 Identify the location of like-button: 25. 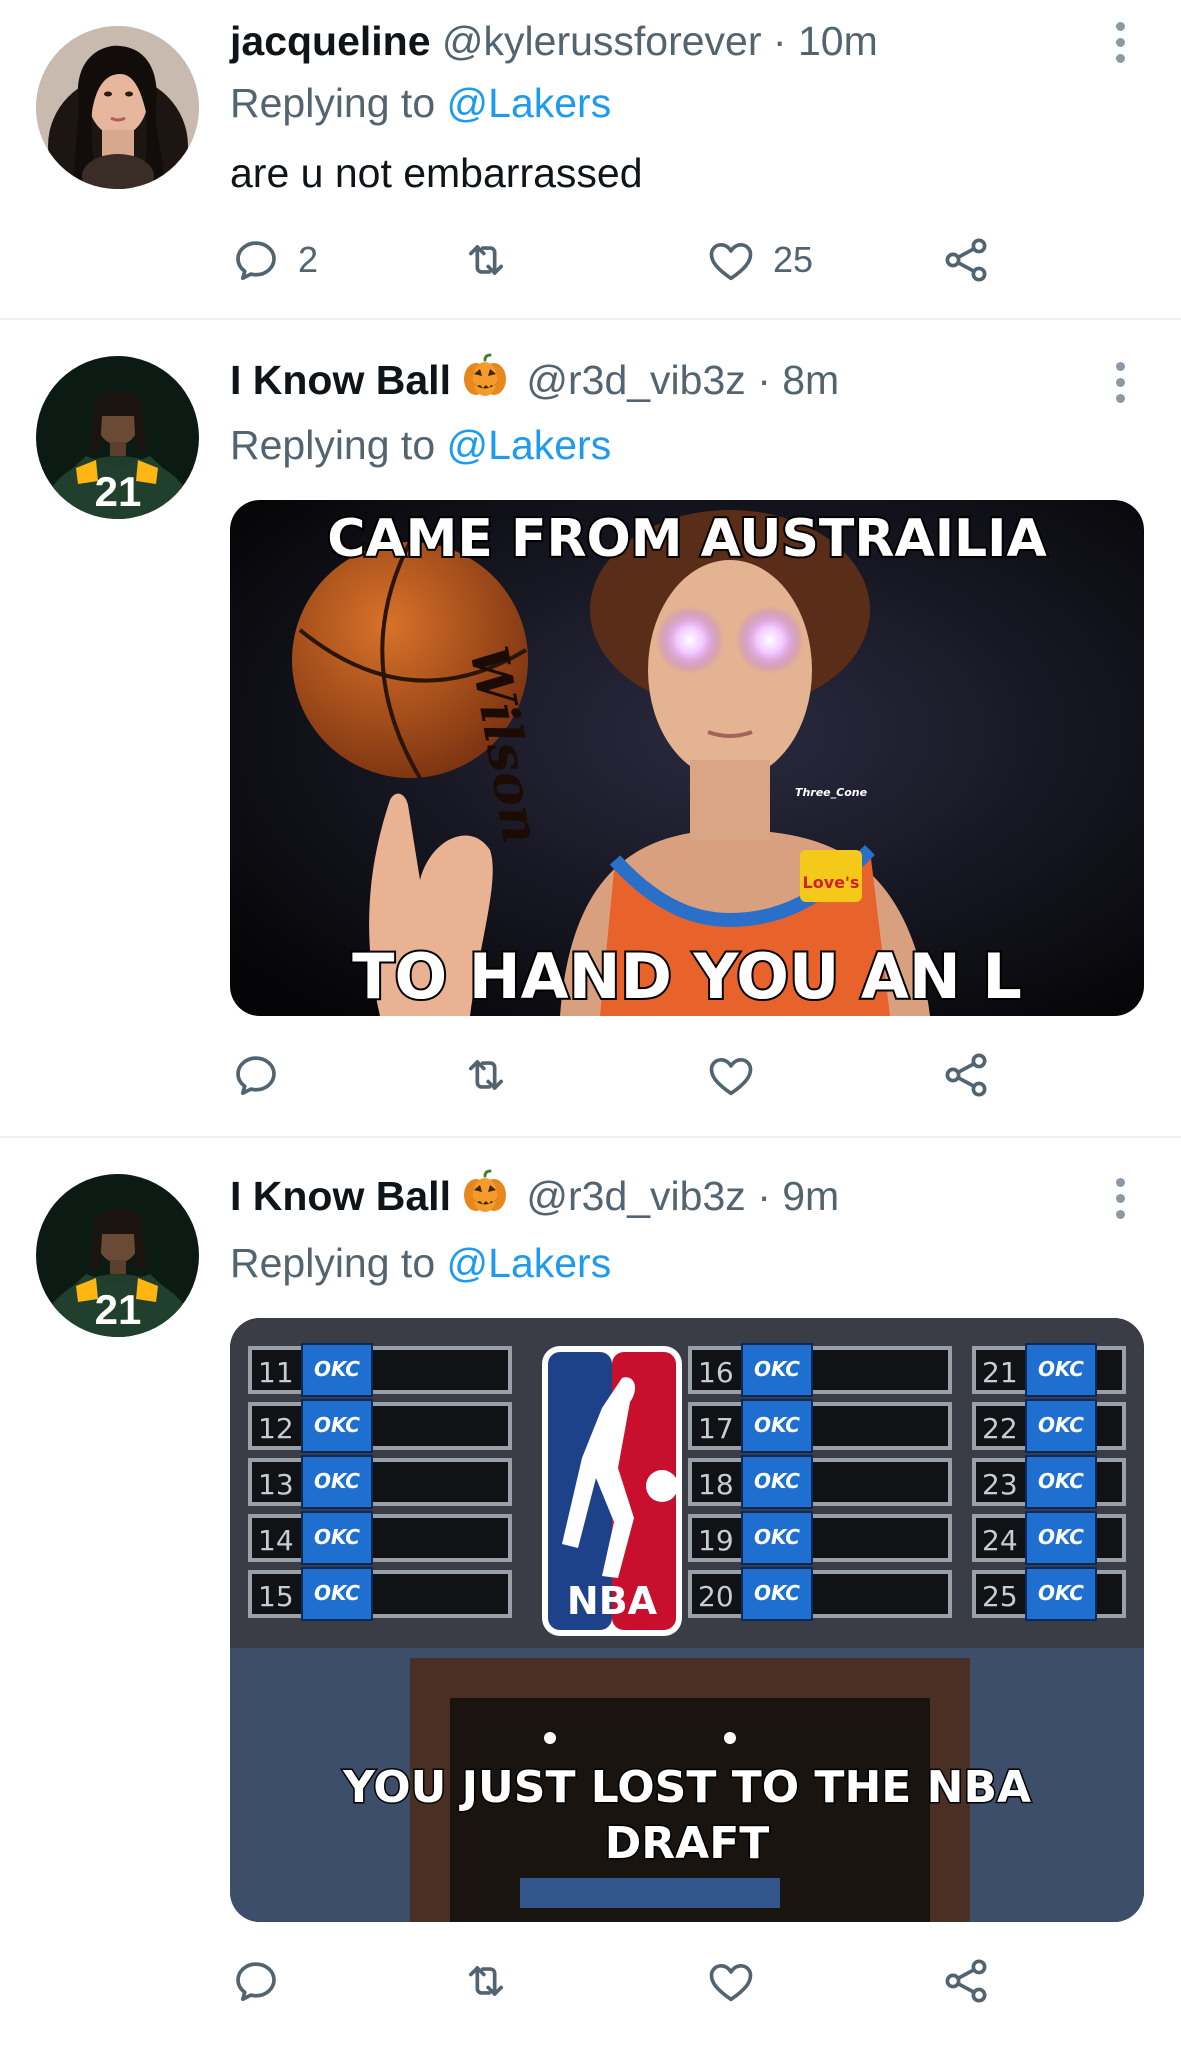
(759, 260).